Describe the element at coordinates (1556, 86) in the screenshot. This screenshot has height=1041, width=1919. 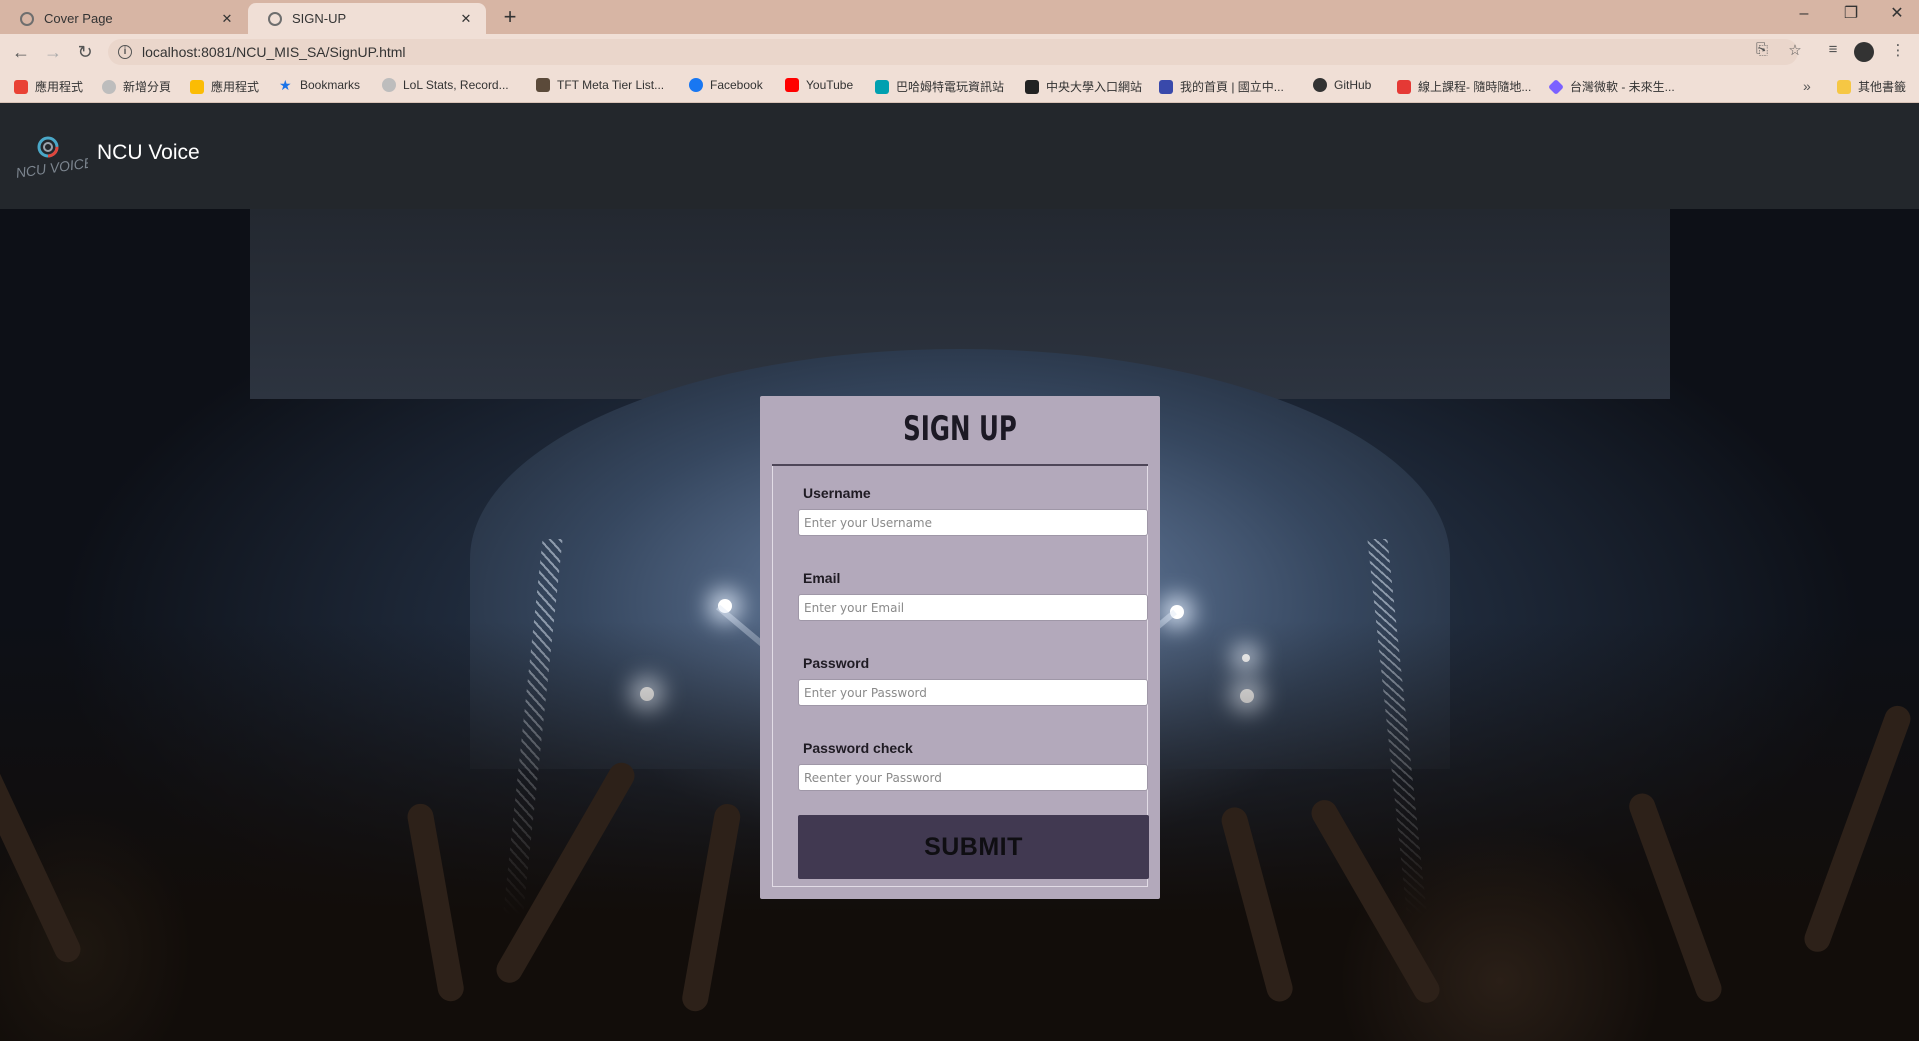
I see `microsoft-icon` at that location.